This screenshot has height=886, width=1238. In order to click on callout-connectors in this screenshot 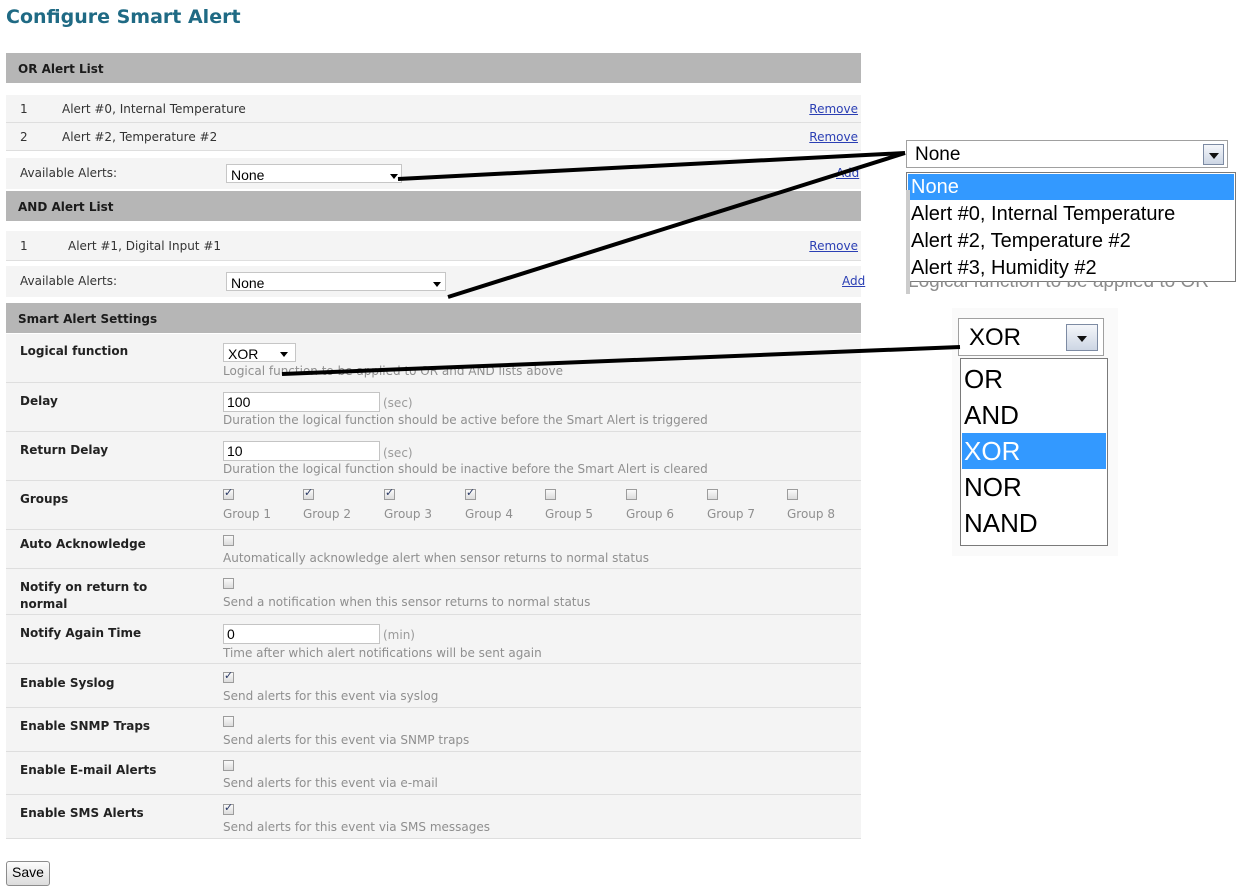, I will do `click(621, 263)`.